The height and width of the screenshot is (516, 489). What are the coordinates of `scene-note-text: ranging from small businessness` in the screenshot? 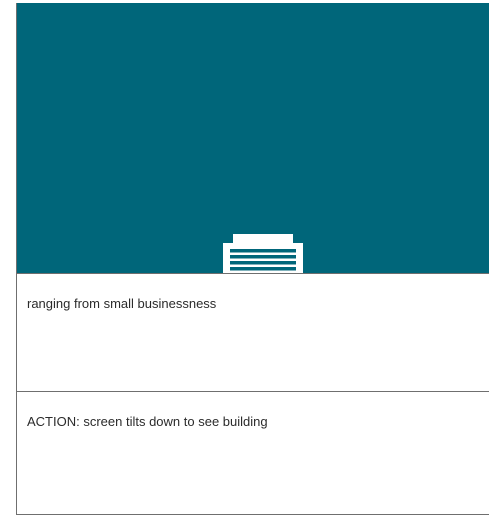 It's located at (122, 303).